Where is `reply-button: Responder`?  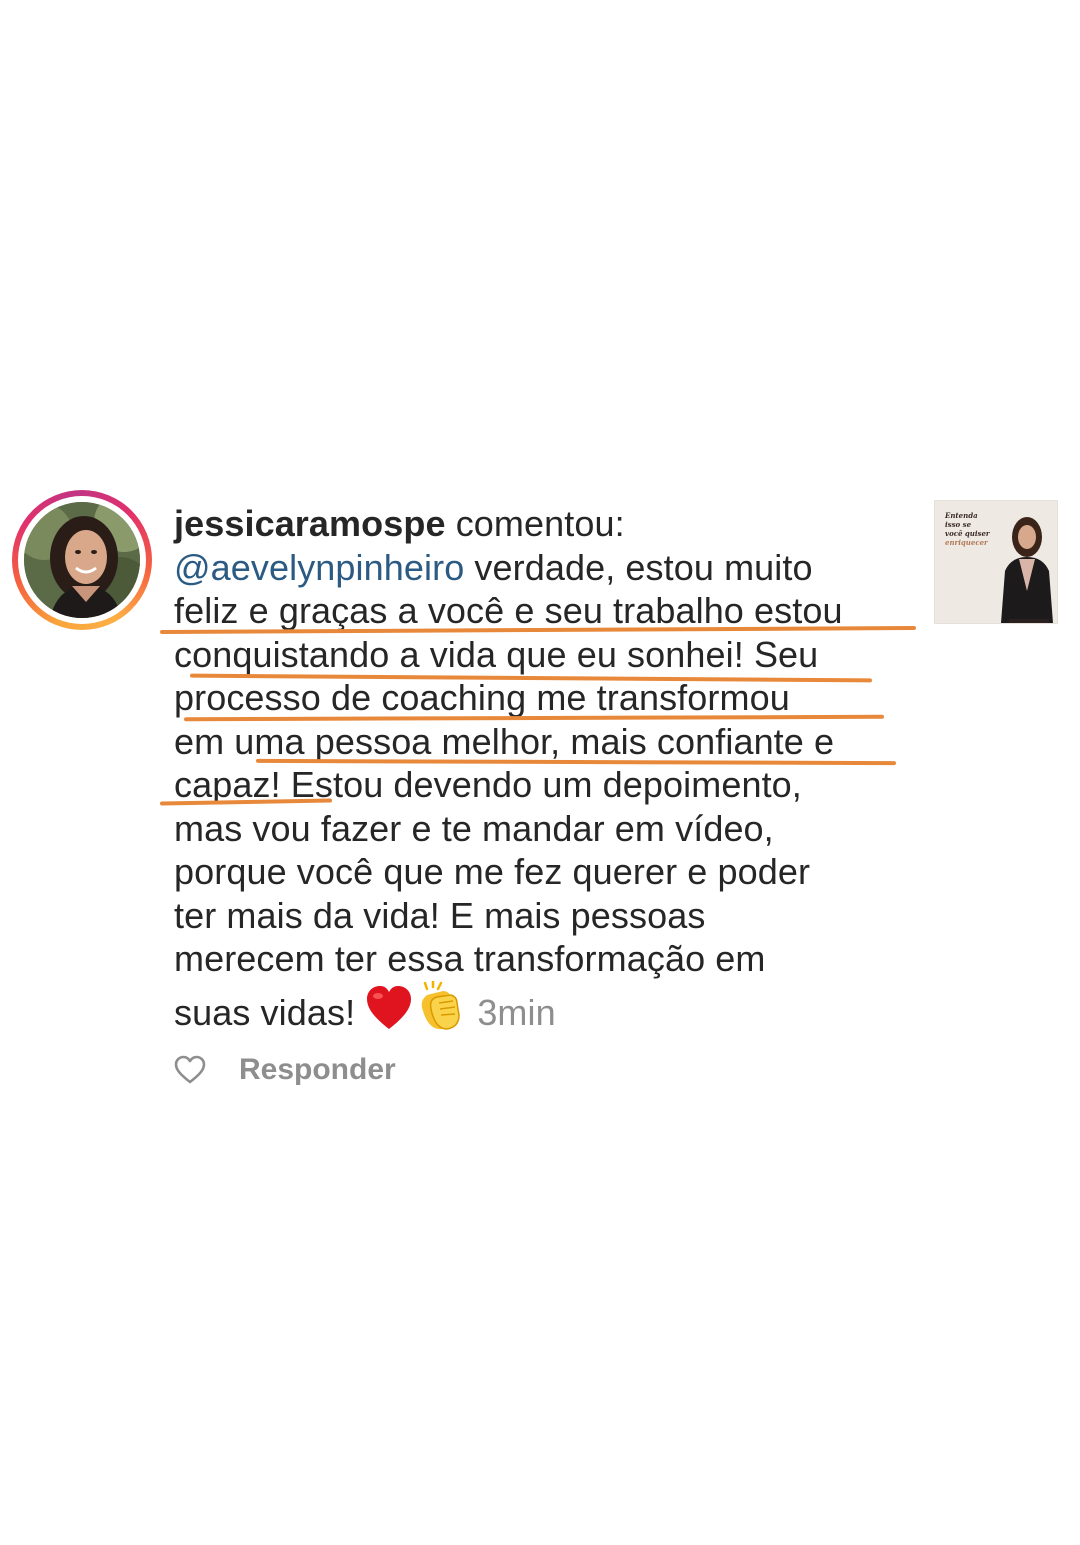 reply-button: Responder is located at coordinates (317, 1070).